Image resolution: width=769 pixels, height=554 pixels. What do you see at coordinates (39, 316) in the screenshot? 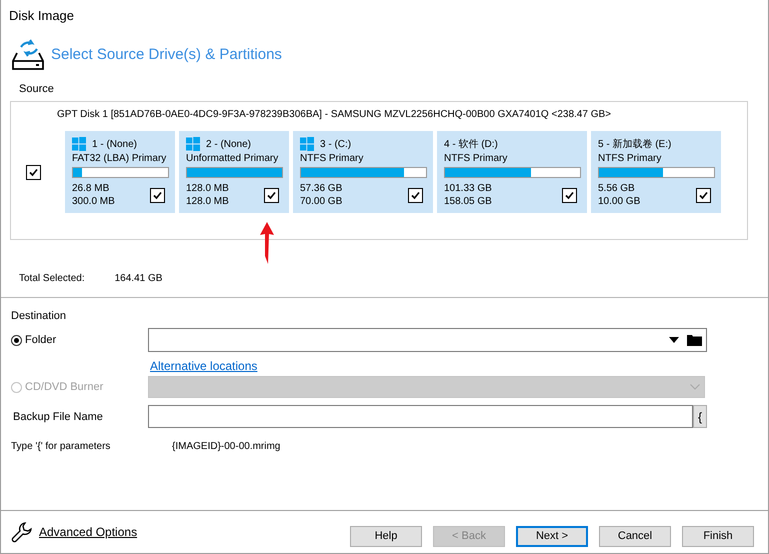
I see `section-label: Destination` at bounding box center [39, 316].